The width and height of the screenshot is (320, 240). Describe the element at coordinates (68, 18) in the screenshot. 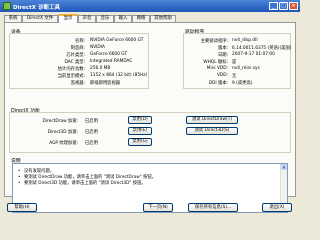

I see `tab-display: 显示` at that location.